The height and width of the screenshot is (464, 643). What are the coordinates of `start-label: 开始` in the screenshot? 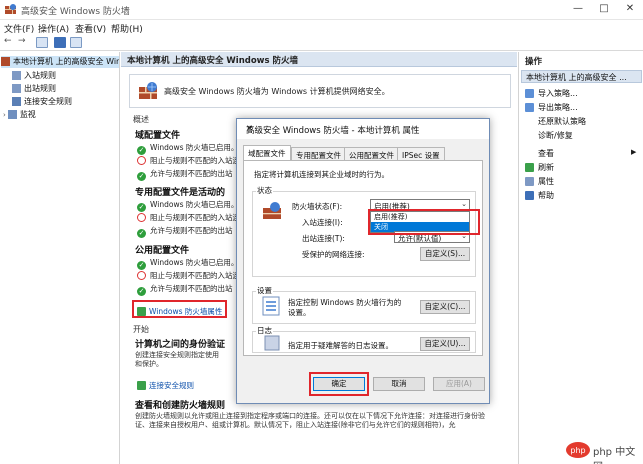 It's located at (141, 329).